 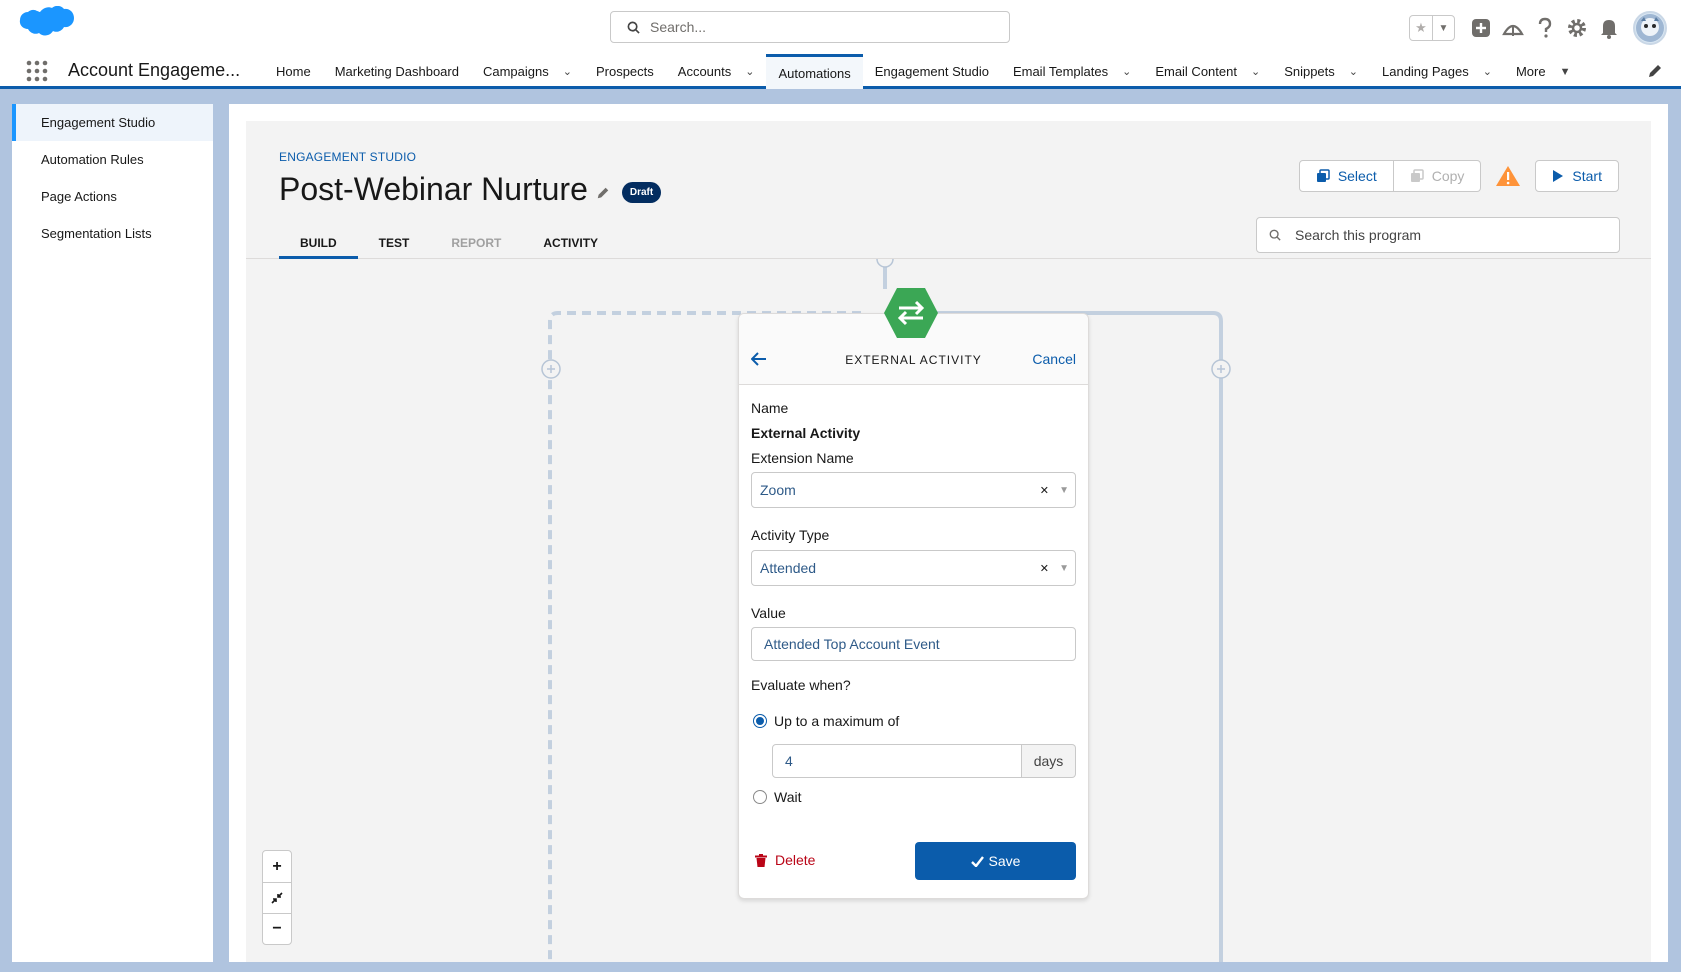 What do you see at coordinates (1049, 761) in the screenshot?
I see `days-unit: days` at bounding box center [1049, 761].